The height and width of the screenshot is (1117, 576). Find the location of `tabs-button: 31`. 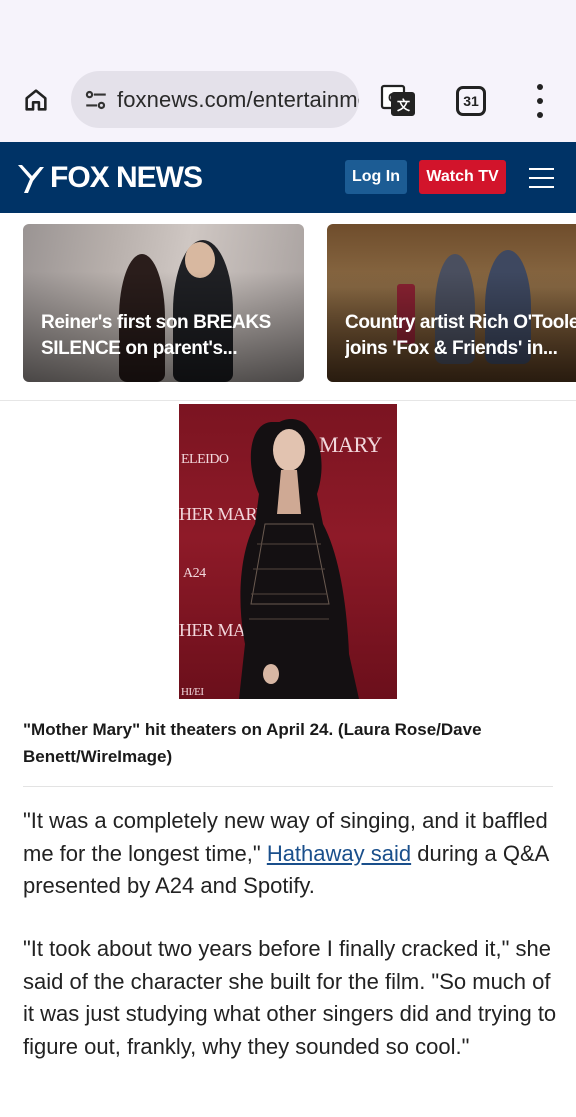

tabs-button: 31 is located at coordinates (471, 101).